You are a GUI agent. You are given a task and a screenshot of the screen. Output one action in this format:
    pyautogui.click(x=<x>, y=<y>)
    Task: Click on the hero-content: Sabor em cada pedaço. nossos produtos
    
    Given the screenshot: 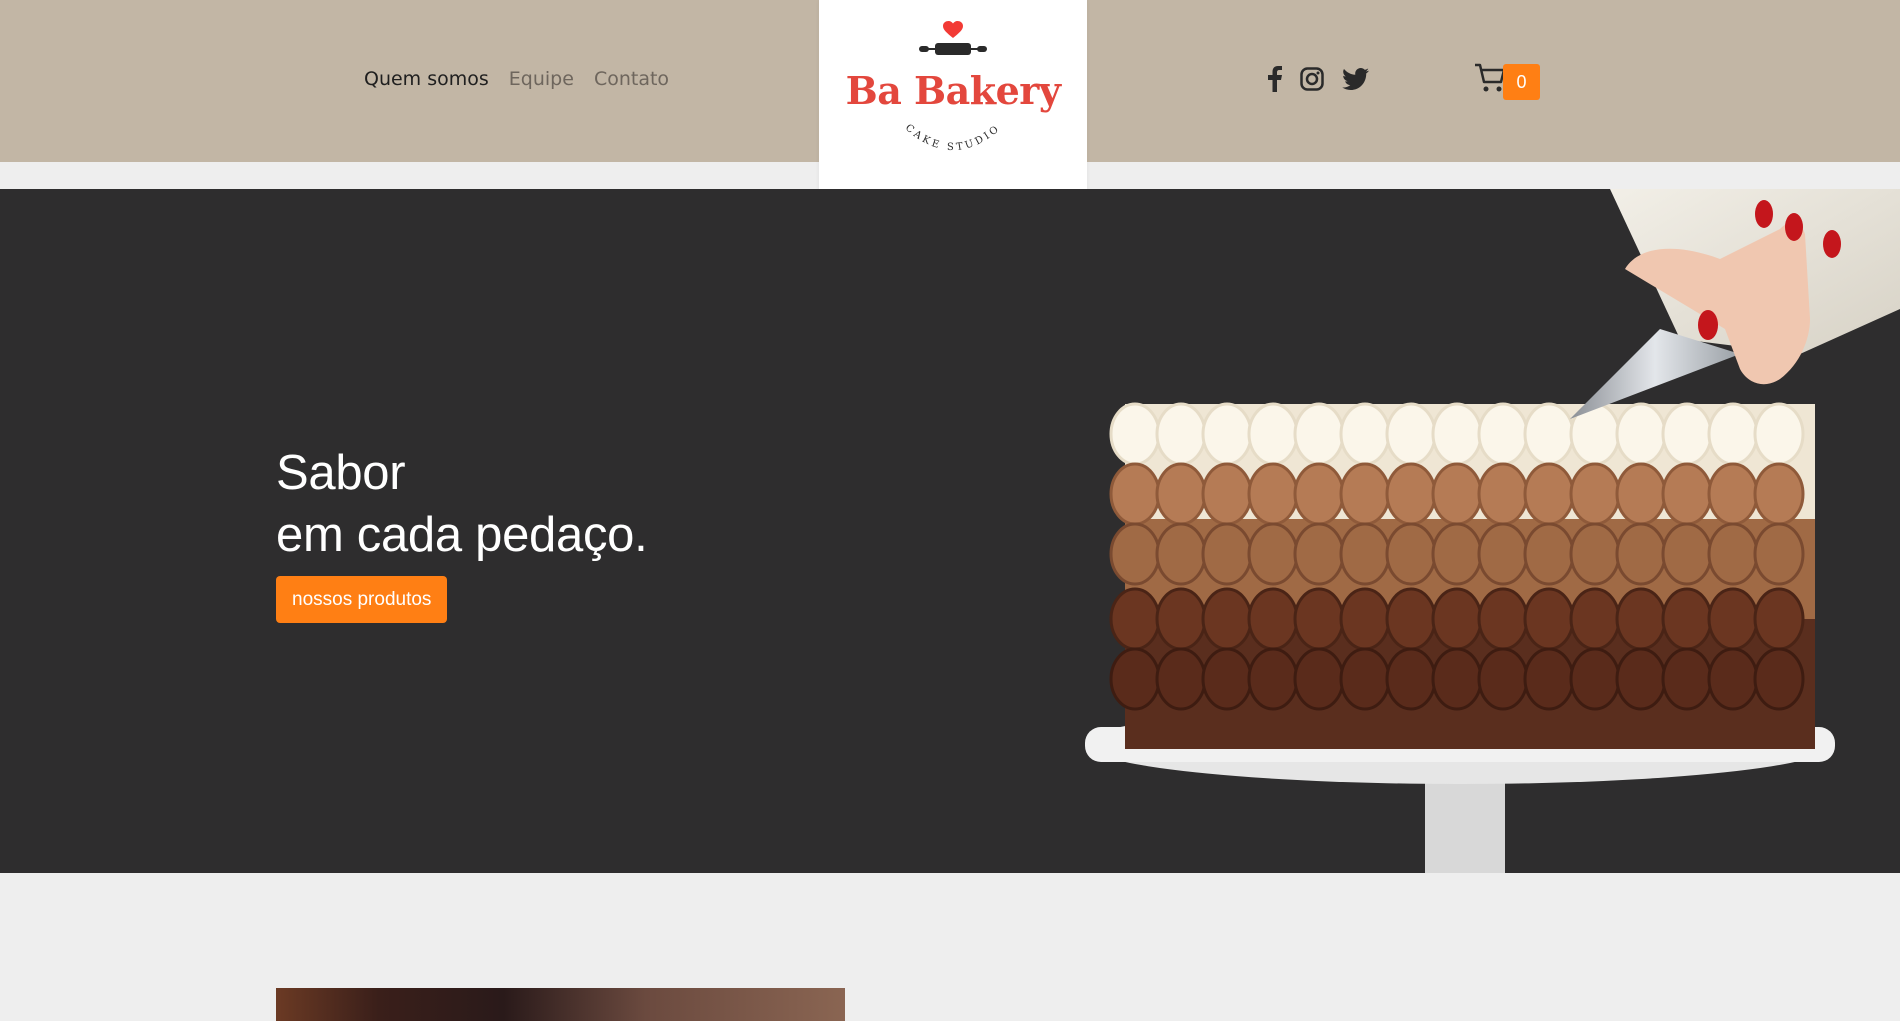 What is the action you would take?
    pyautogui.click(x=462, y=532)
    